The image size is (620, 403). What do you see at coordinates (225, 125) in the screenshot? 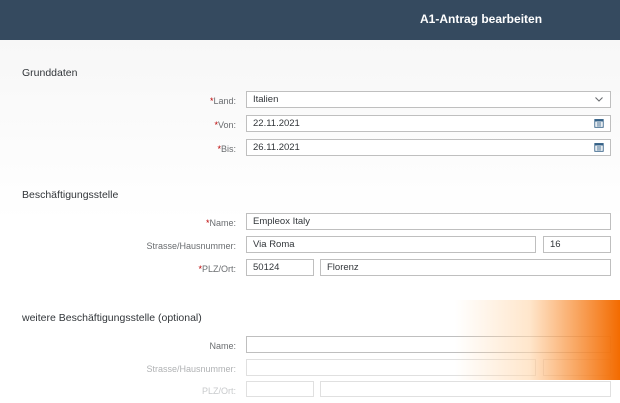
I see `label-von: *Von:` at bounding box center [225, 125].